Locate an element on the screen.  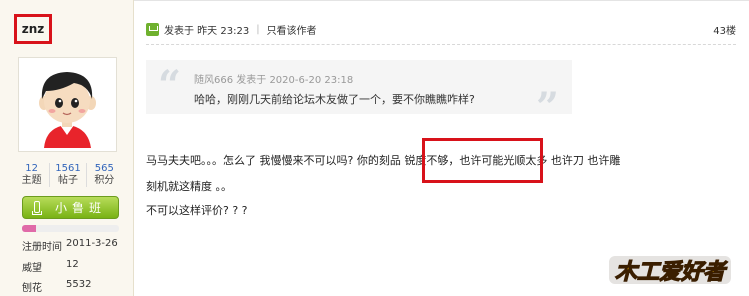
floor-number-link: 43楼 is located at coordinates (724, 29).